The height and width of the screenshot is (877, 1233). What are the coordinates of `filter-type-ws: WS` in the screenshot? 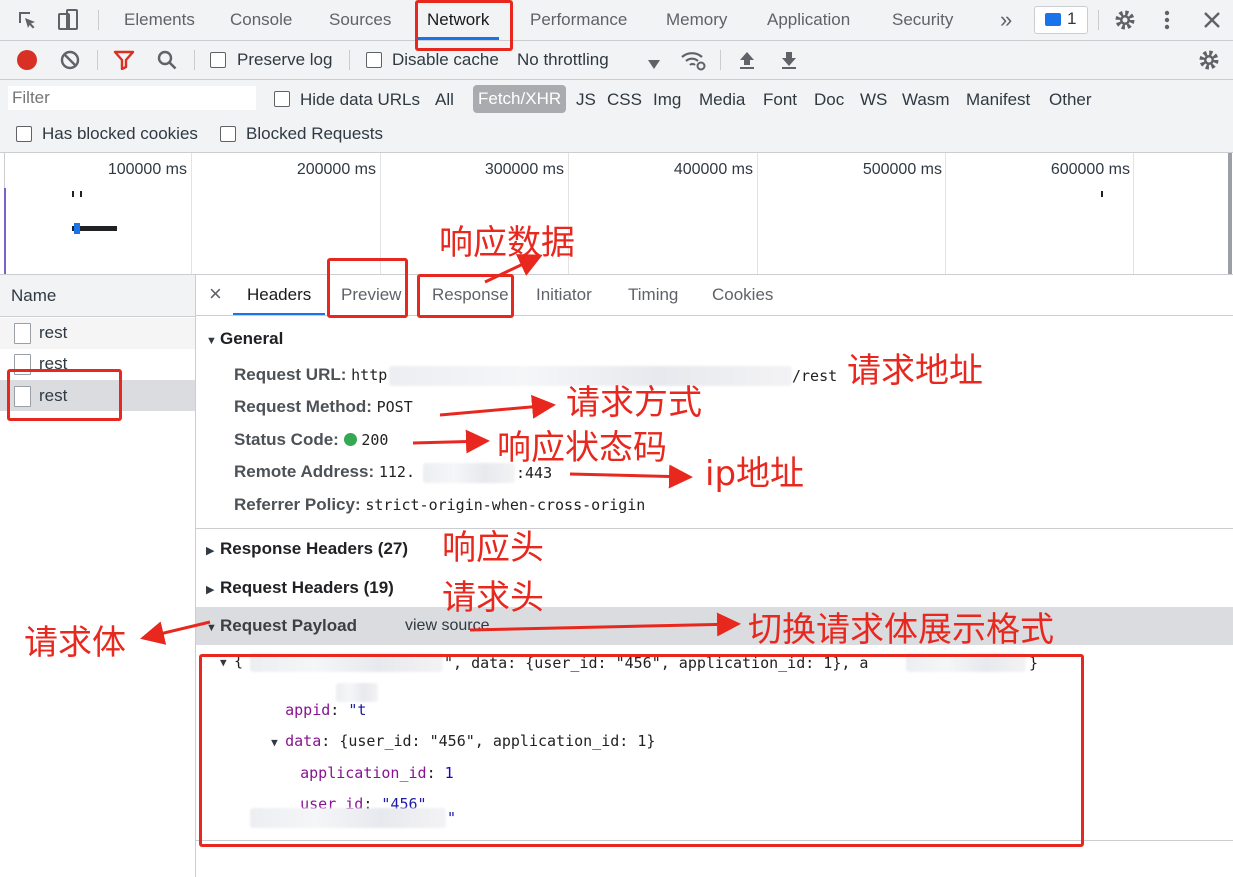 It's located at (873, 100).